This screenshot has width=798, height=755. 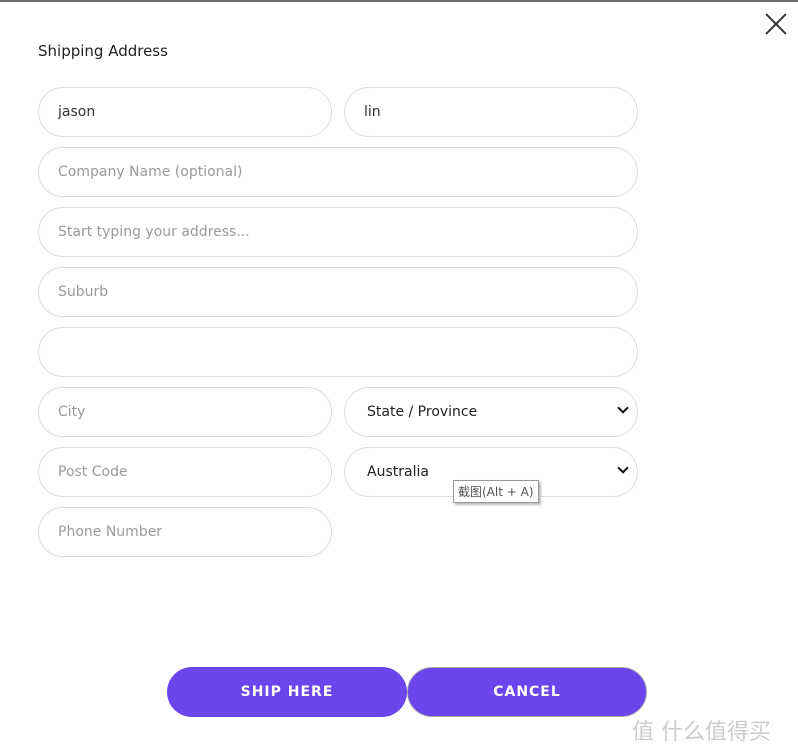 What do you see at coordinates (338, 232) in the screenshot?
I see `address-input` at bounding box center [338, 232].